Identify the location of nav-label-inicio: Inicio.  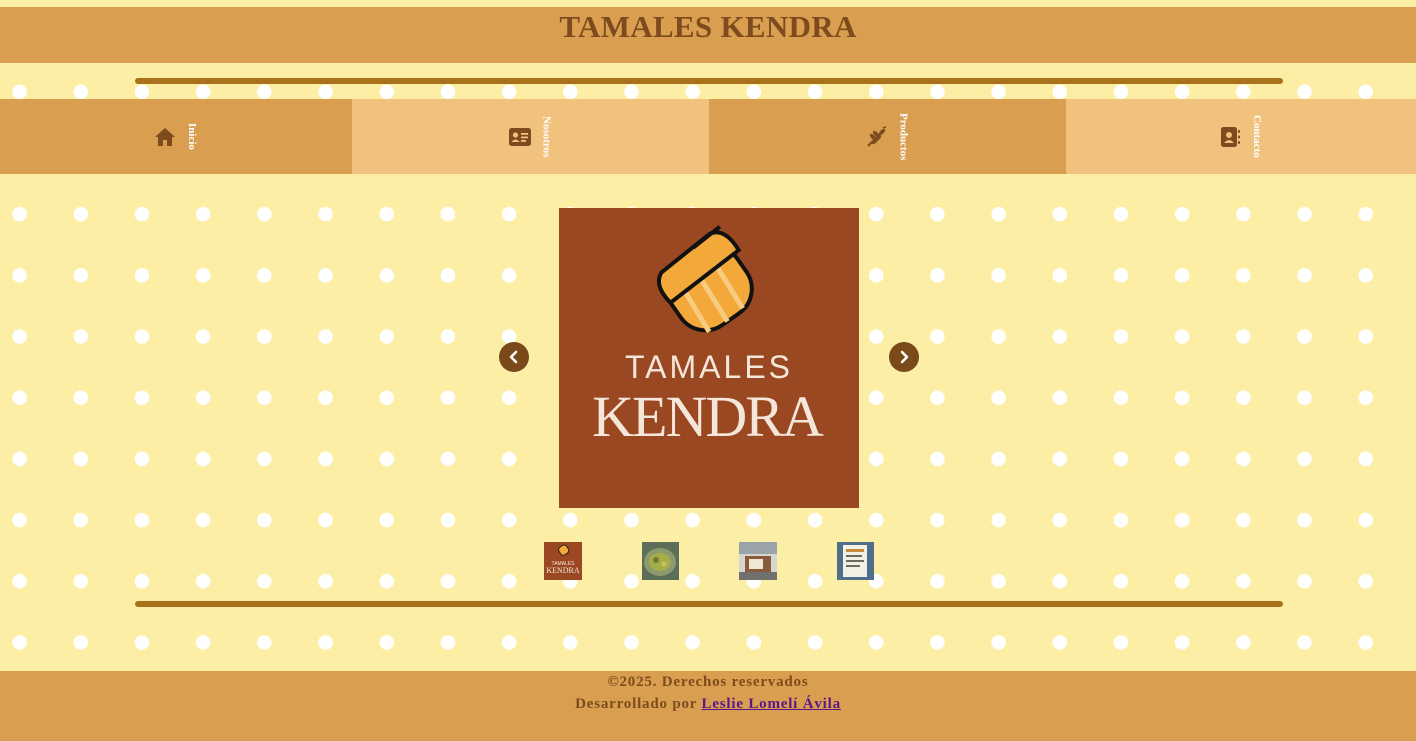
(192, 136).